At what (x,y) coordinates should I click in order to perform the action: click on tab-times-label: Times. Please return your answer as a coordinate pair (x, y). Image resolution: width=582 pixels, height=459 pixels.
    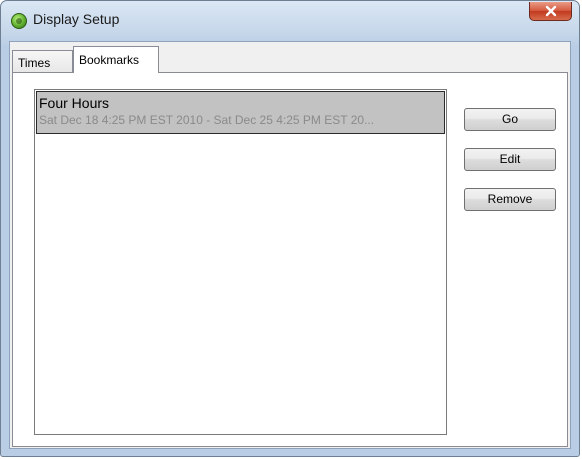
    Looking at the image, I should click on (34, 63).